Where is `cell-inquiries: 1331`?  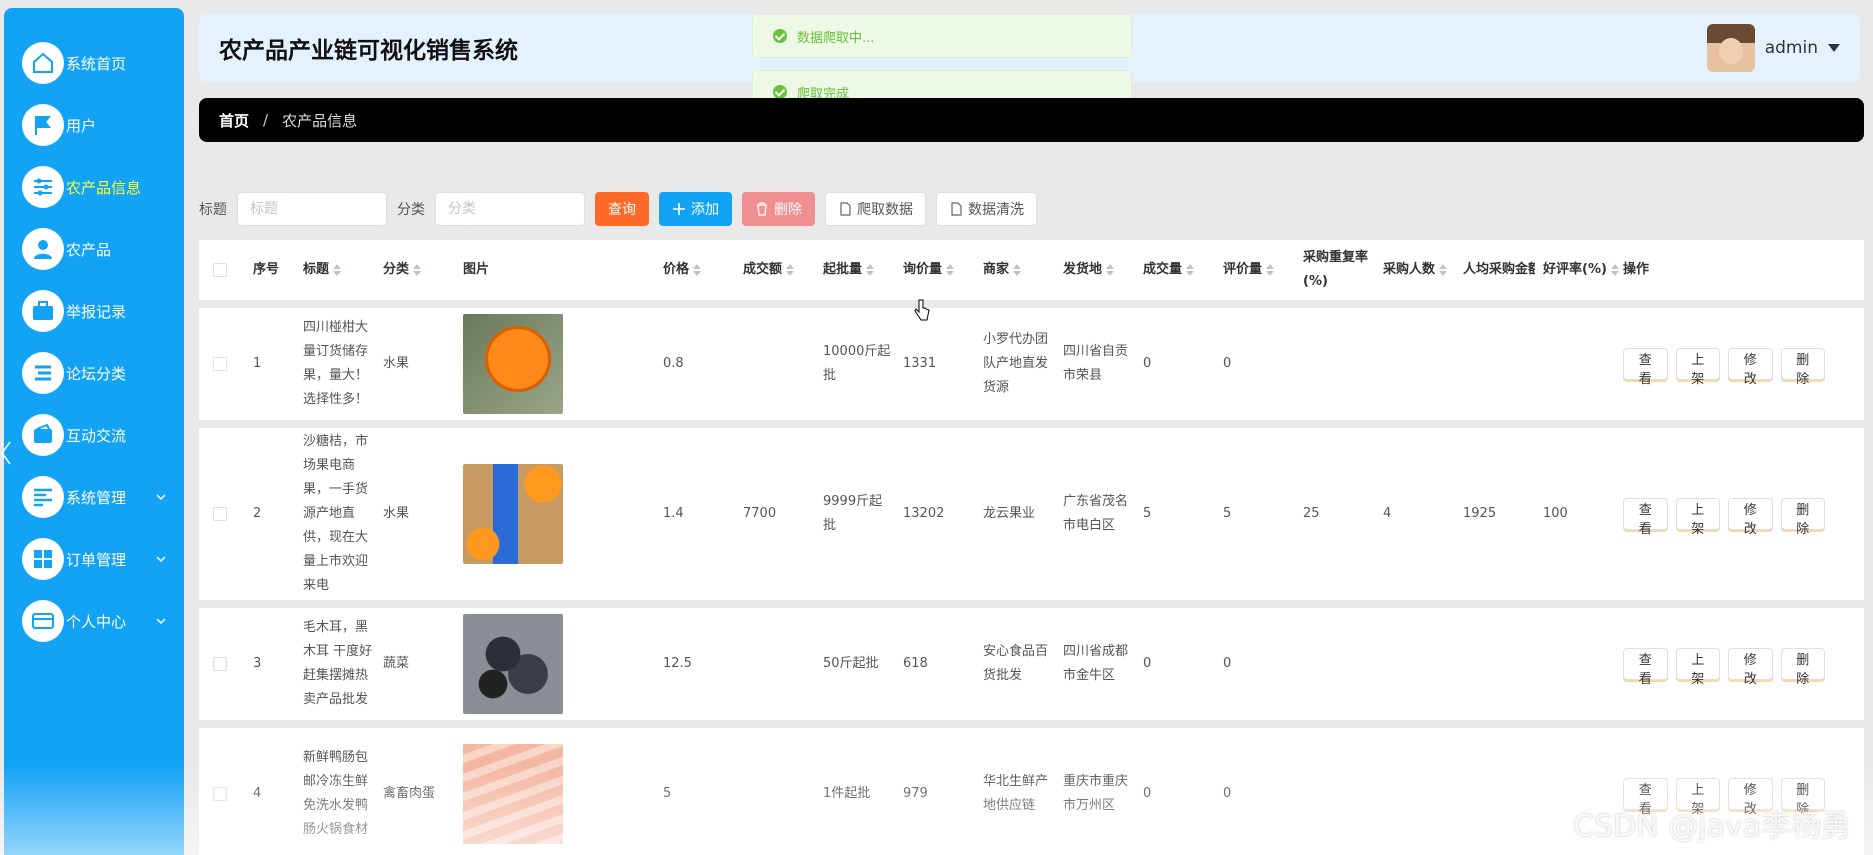
cell-inquiries: 1331 is located at coordinates (920, 363).